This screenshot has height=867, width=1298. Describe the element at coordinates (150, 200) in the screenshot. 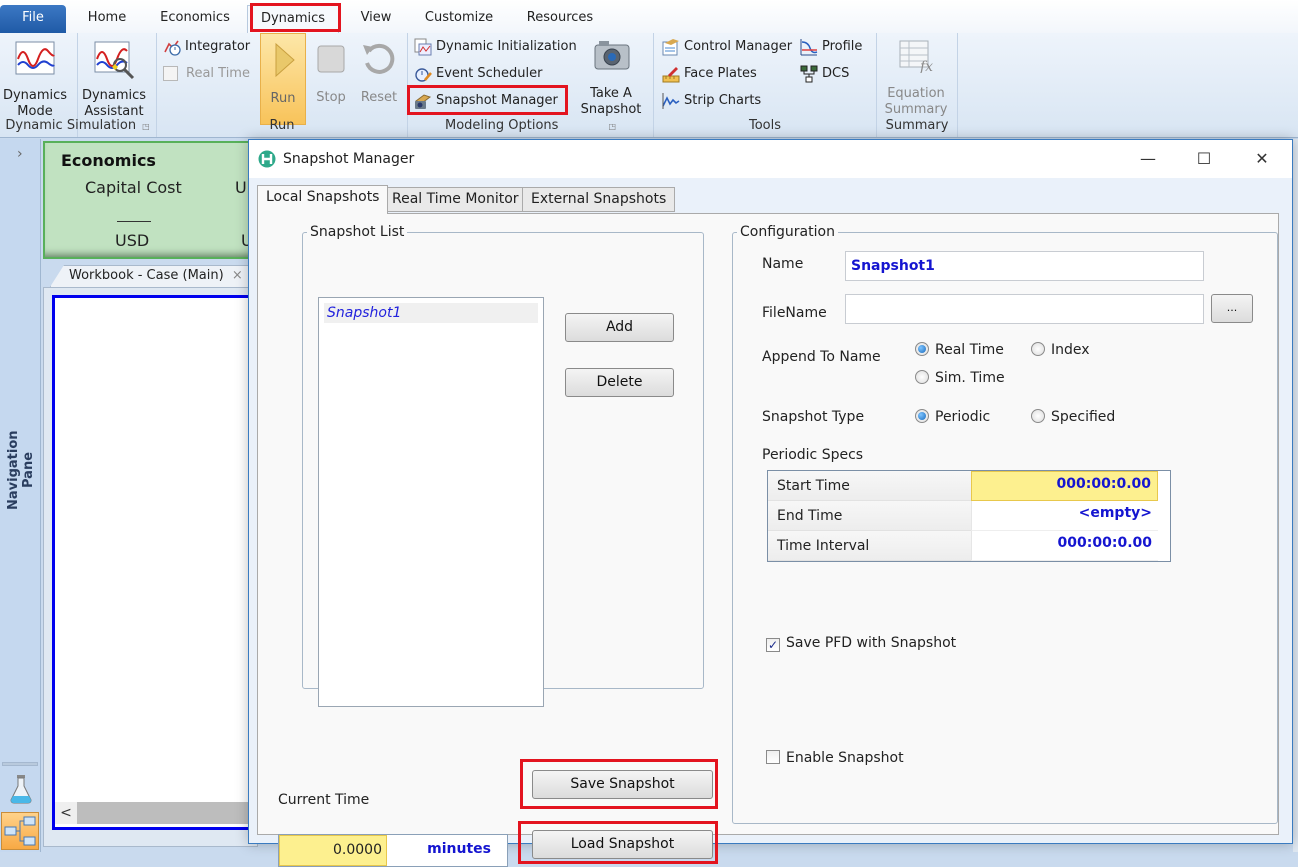

I see `economics-card: Economics Capital Cost USD U U` at that location.